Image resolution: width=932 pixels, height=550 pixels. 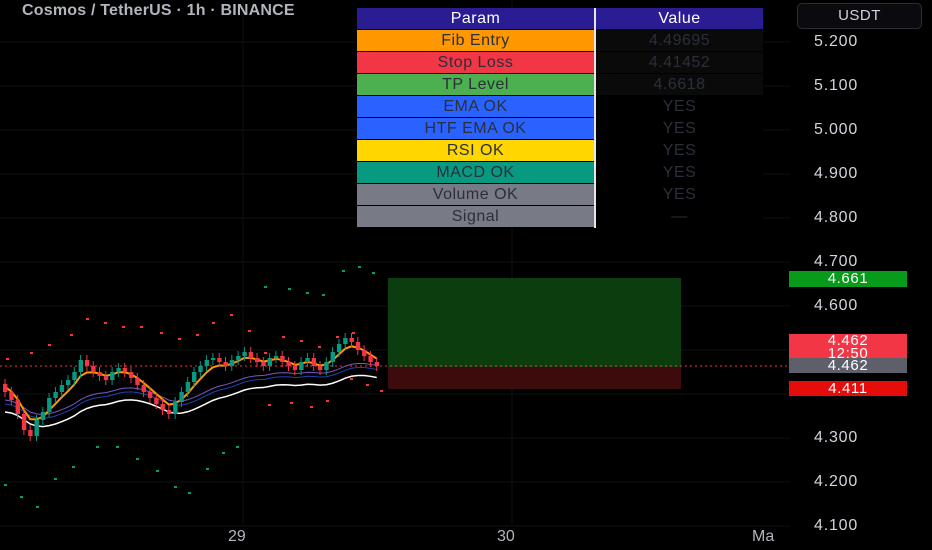 I want to click on param-cell: Volume OK, so click(x=476, y=194).